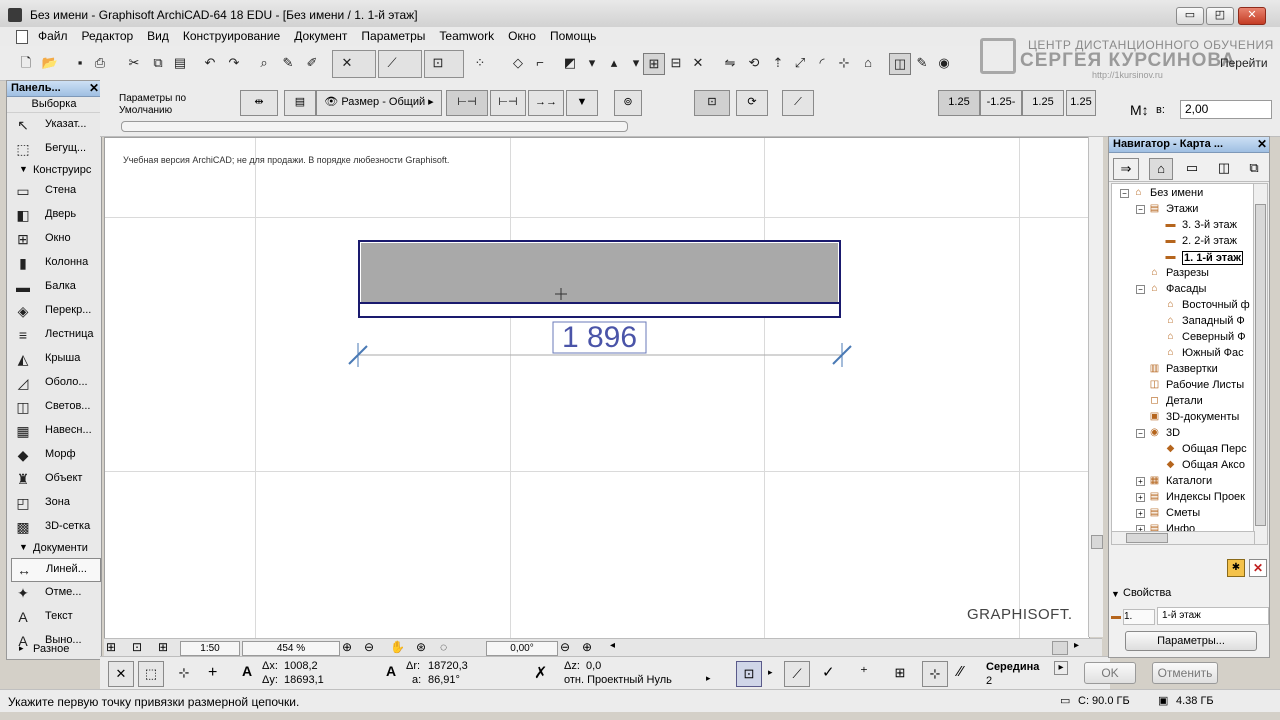  Describe the element at coordinates (184, 673) in the screenshot. I see `grid-method-icon: ⊹` at that location.